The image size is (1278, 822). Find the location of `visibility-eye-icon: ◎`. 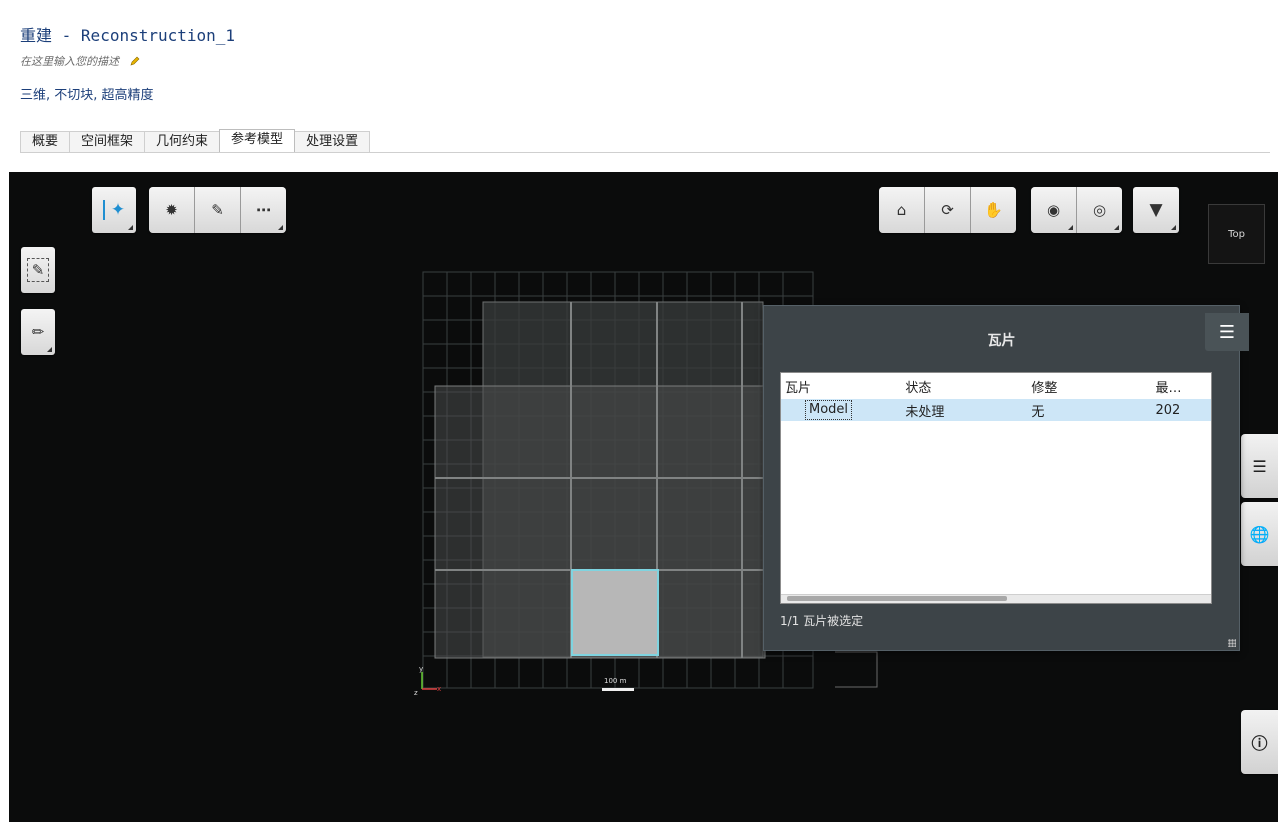

visibility-eye-icon: ◎ is located at coordinates (1099, 210).